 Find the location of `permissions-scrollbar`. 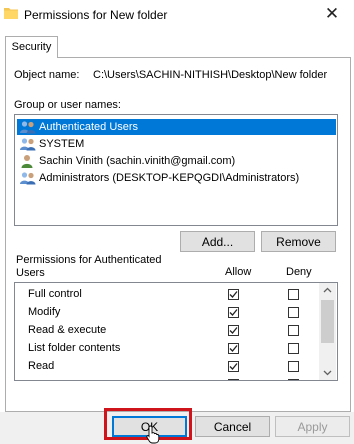

permissions-scrollbar is located at coordinates (327, 331).